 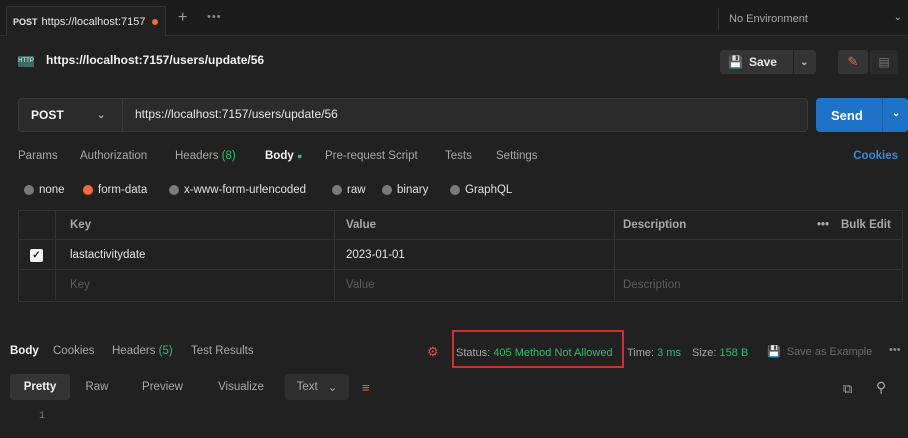 What do you see at coordinates (93, 21) in the screenshot?
I see `tab-title: https://localhost:7157` at bounding box center [93, 21].